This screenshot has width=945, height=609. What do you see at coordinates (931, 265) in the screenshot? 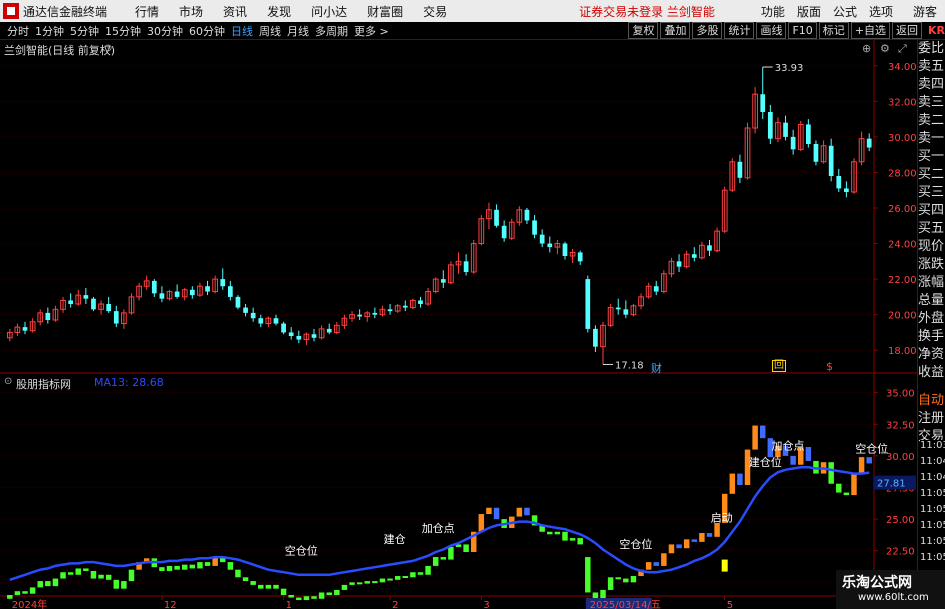
I see `side-panel-item: 涨跌` at bounding box center [931, 265].